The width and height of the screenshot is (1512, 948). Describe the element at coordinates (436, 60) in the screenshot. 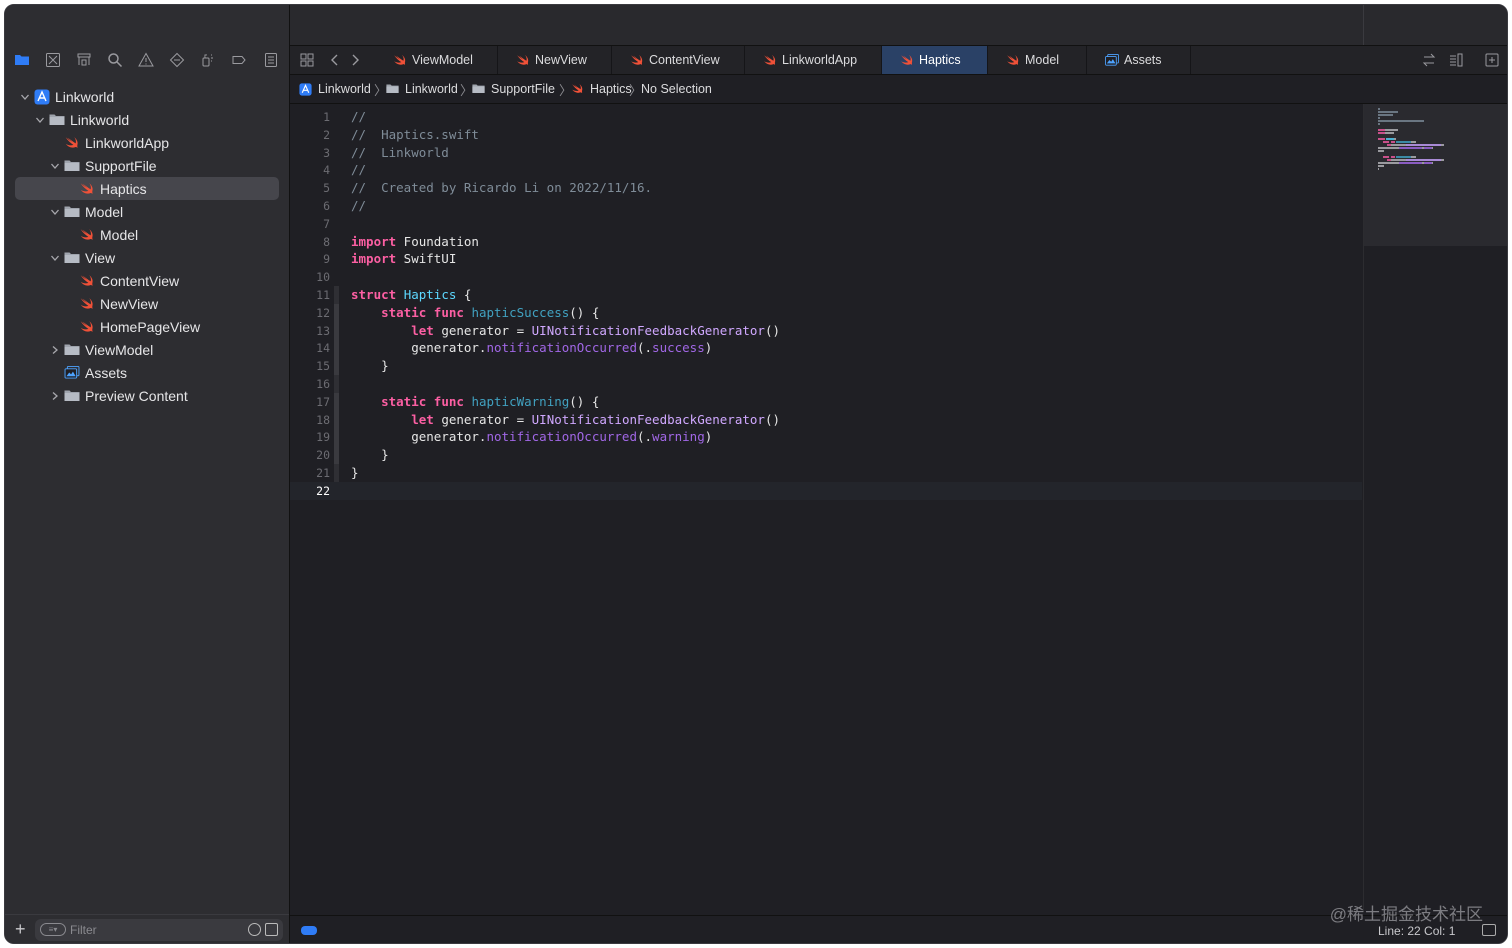

I see `tab-viewmodel: ViewModel` at that location.